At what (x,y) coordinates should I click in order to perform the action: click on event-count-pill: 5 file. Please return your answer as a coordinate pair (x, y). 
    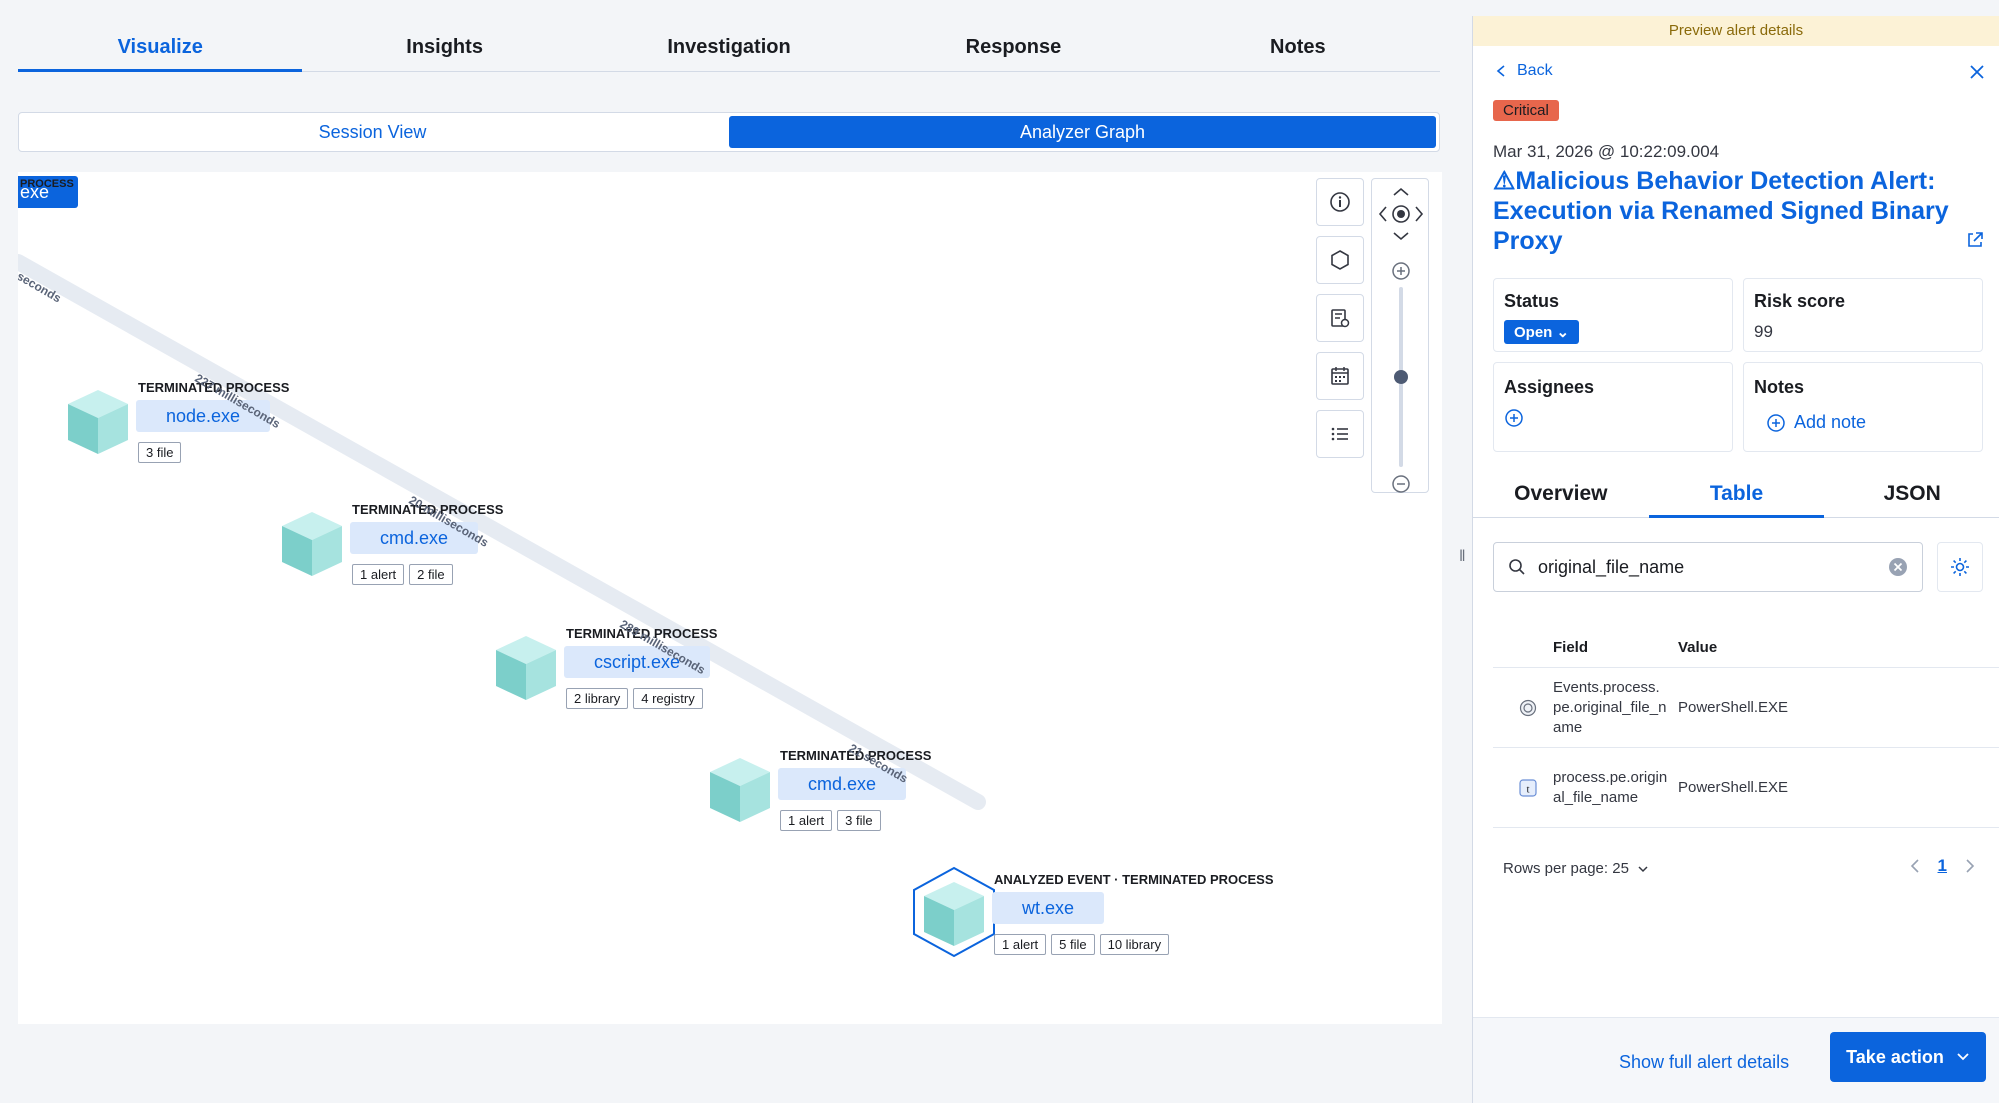
    Looking at the image, I should click on (1073, 944).